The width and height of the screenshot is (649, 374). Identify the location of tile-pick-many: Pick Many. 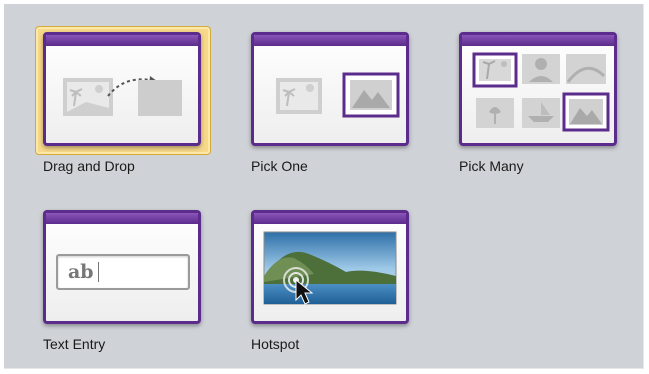
(544, 106).